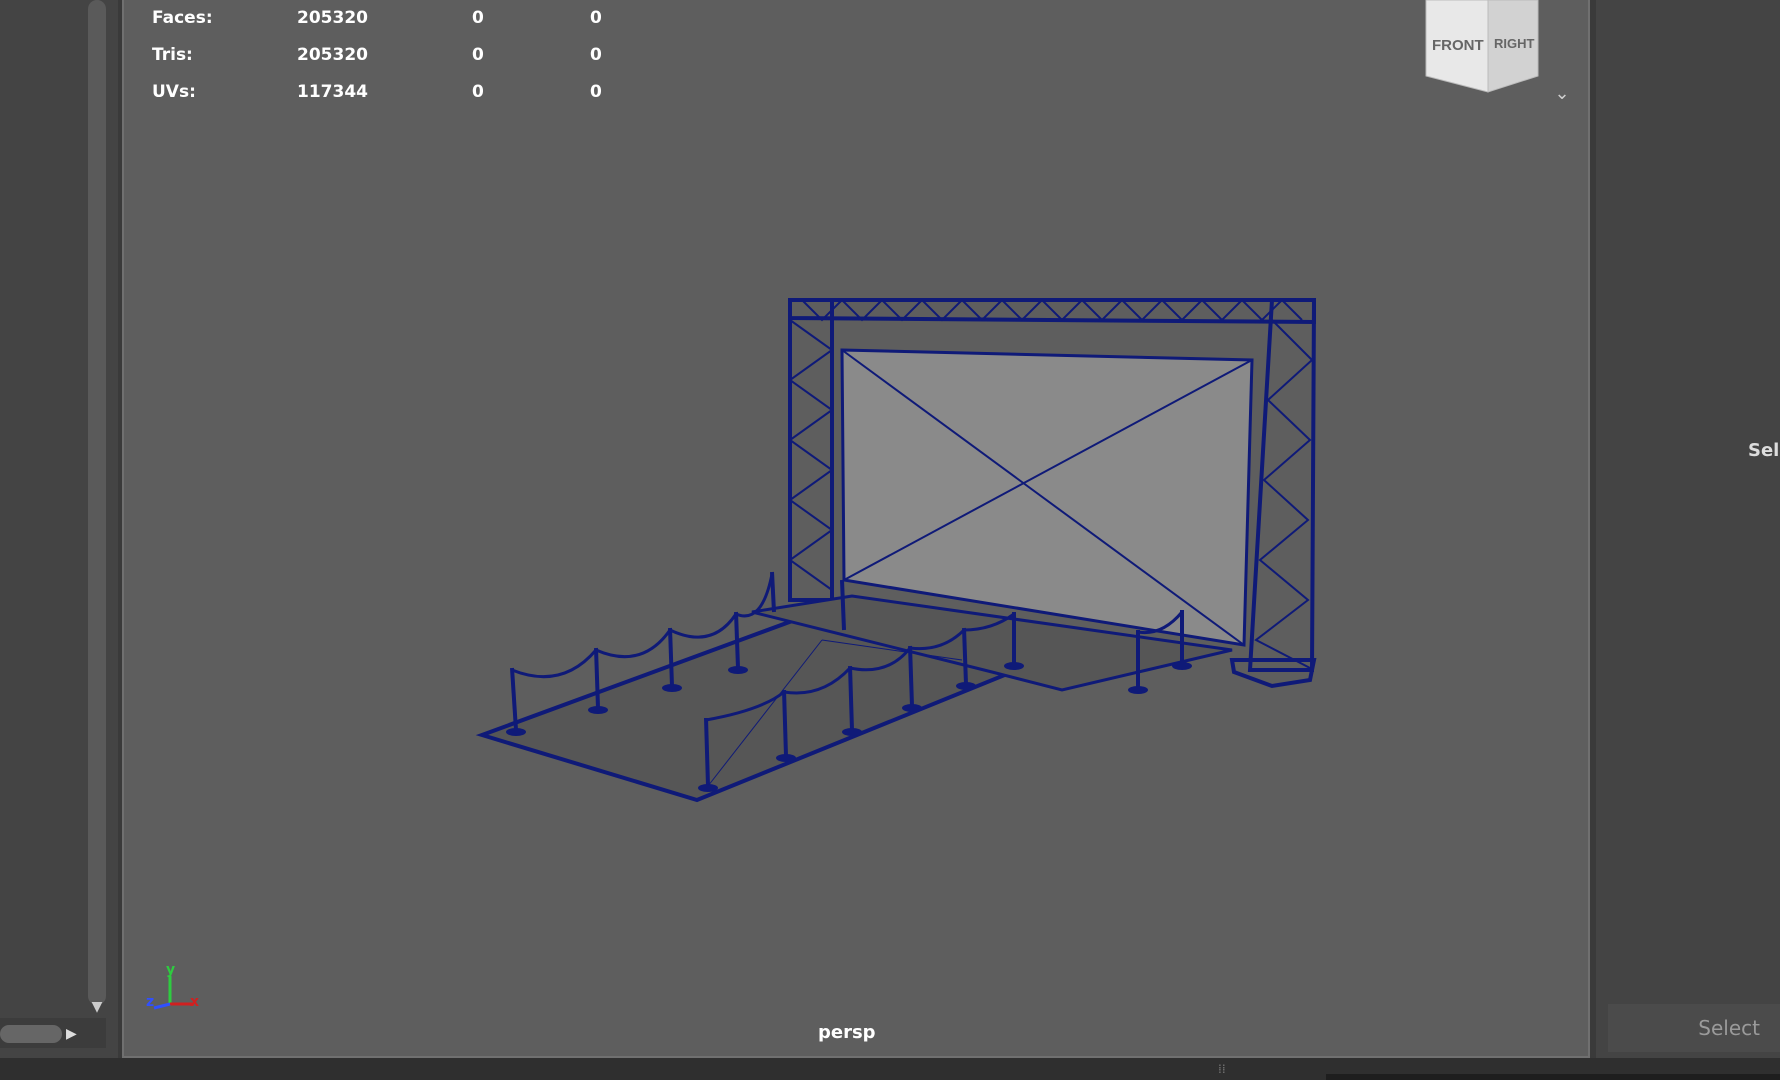  I want to click on arrow-right-icon: ▶, so click(73, 1034).